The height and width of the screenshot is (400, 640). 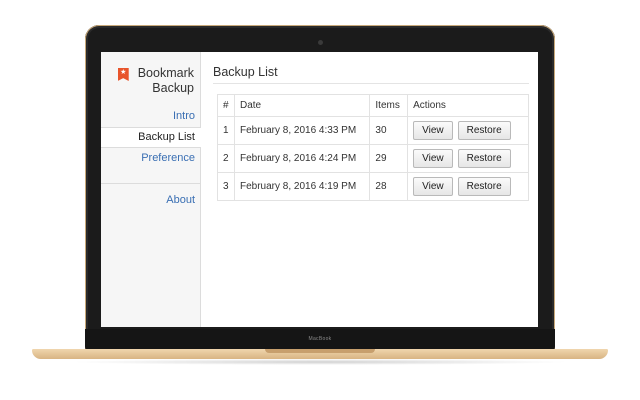 I want to click on row-item-count: 28, so click(x=389, y=186).